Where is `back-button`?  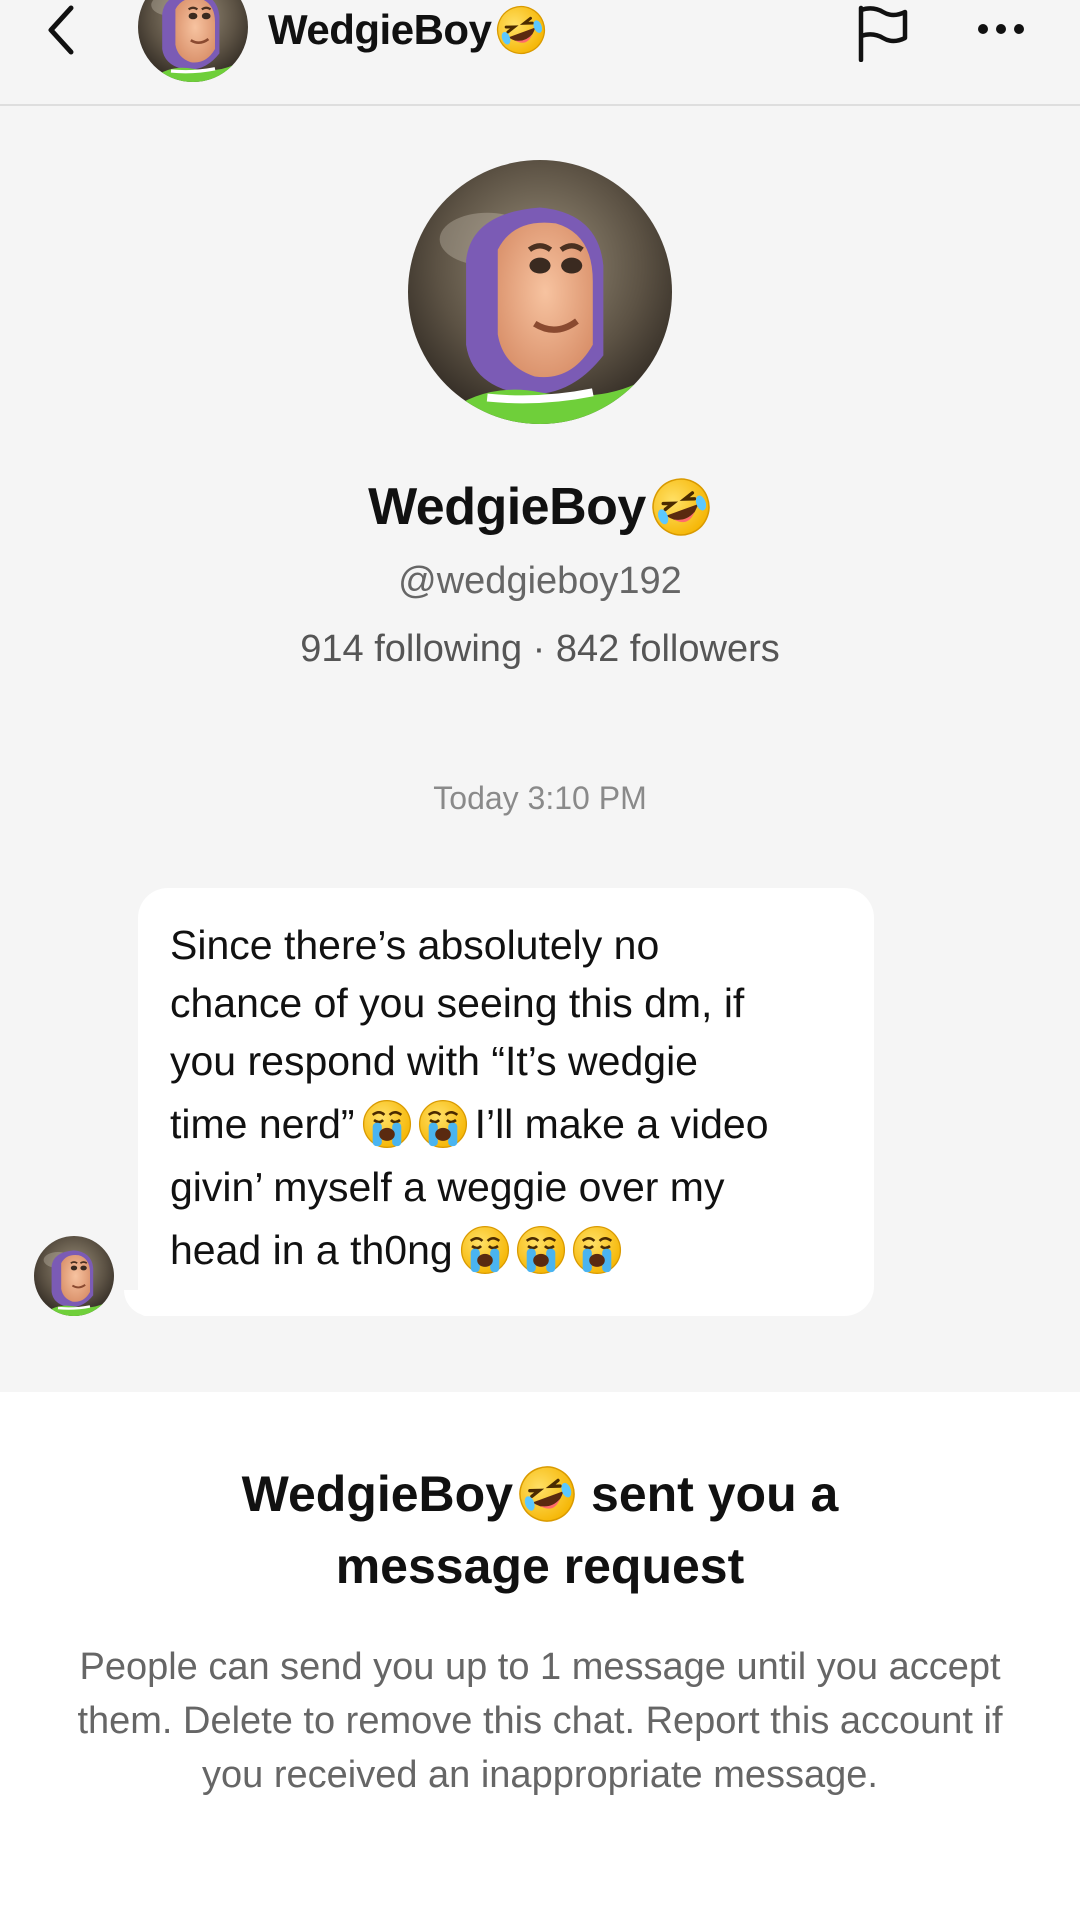 back-button is located at coordinates (60, 30).